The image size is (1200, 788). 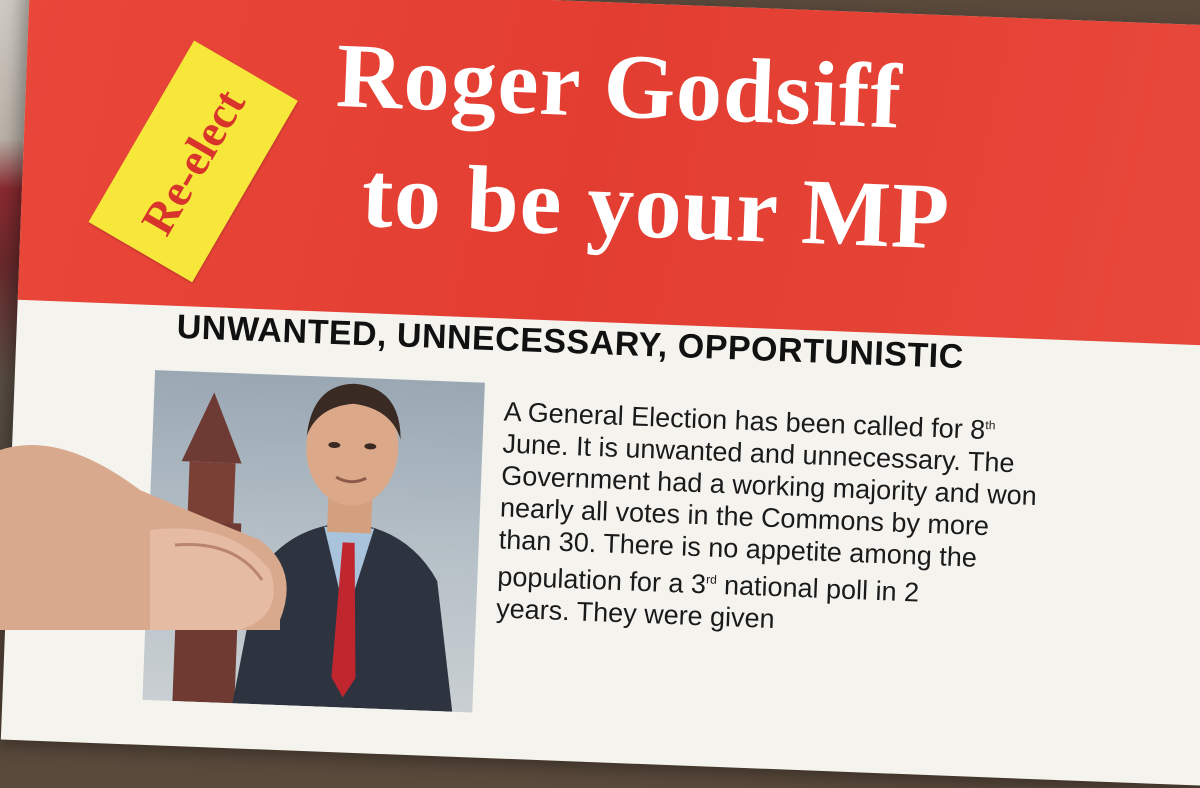 I want to click on re-elect-badge: Re-elect, so click(x=193, y=161).